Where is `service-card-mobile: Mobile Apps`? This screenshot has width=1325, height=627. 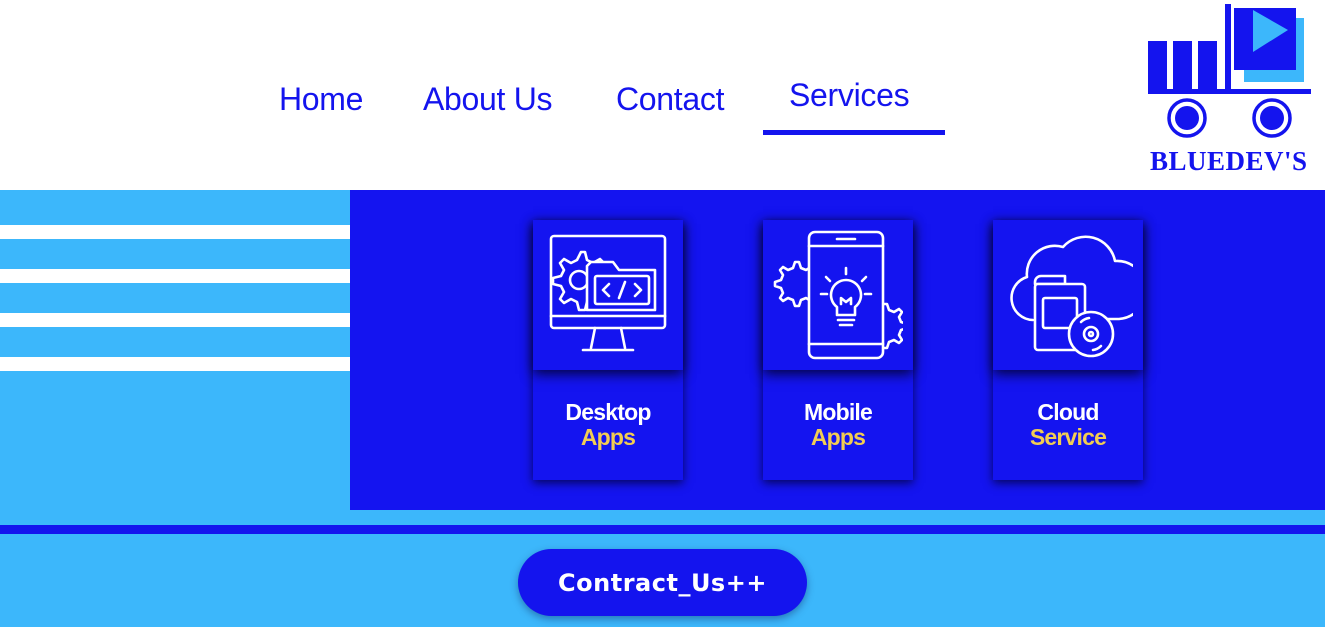
service-card-mobile: Mobile Apps is located at coordinates (838, 350).